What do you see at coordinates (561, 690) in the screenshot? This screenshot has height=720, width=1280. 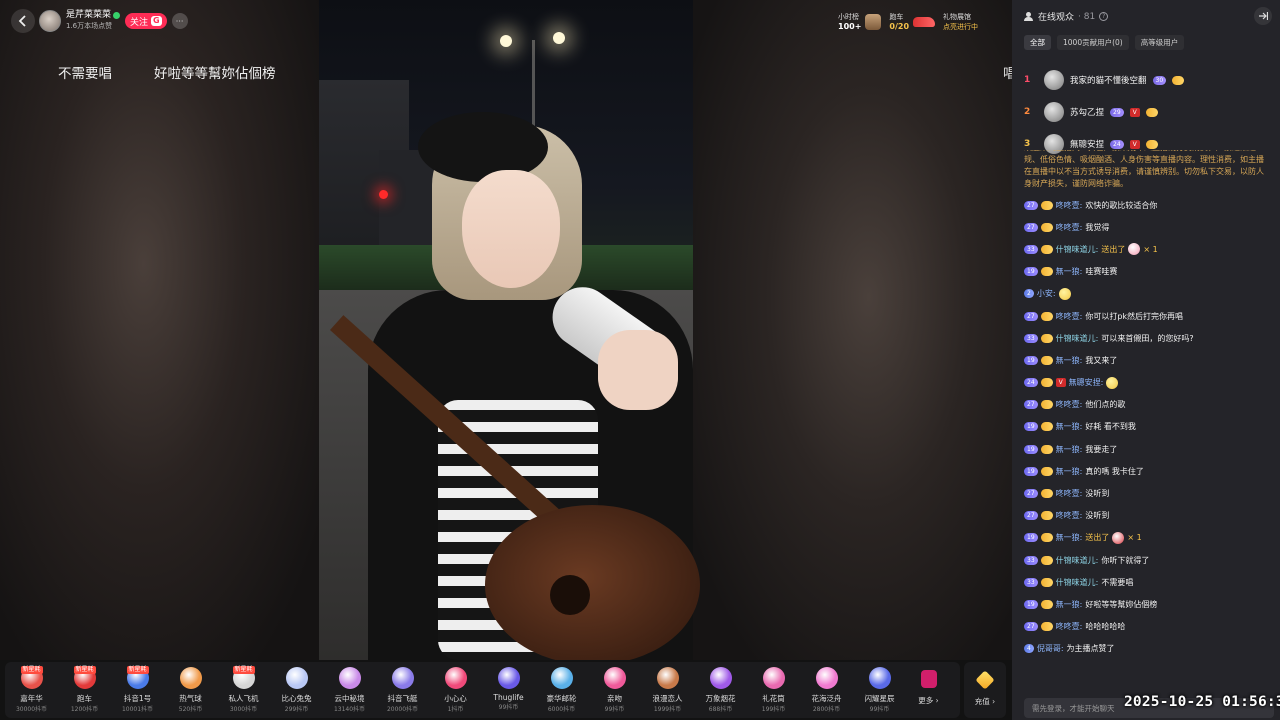 I see `gift-item: 豪华邮轮 6000抖币` at bounding box center [561, 690].